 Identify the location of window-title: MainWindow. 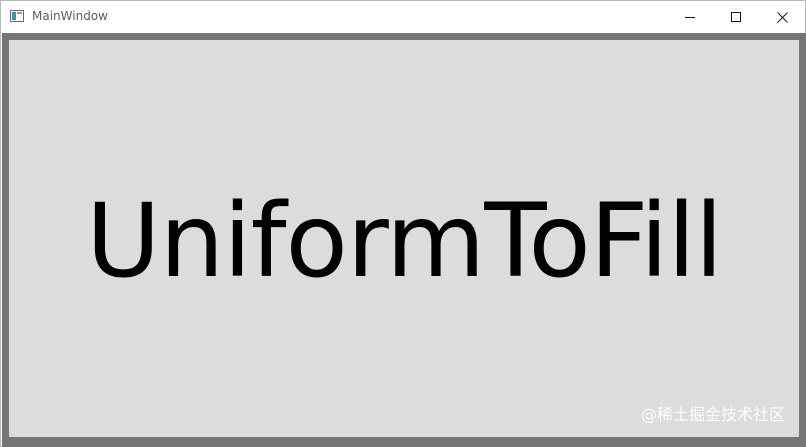
(70, 16).